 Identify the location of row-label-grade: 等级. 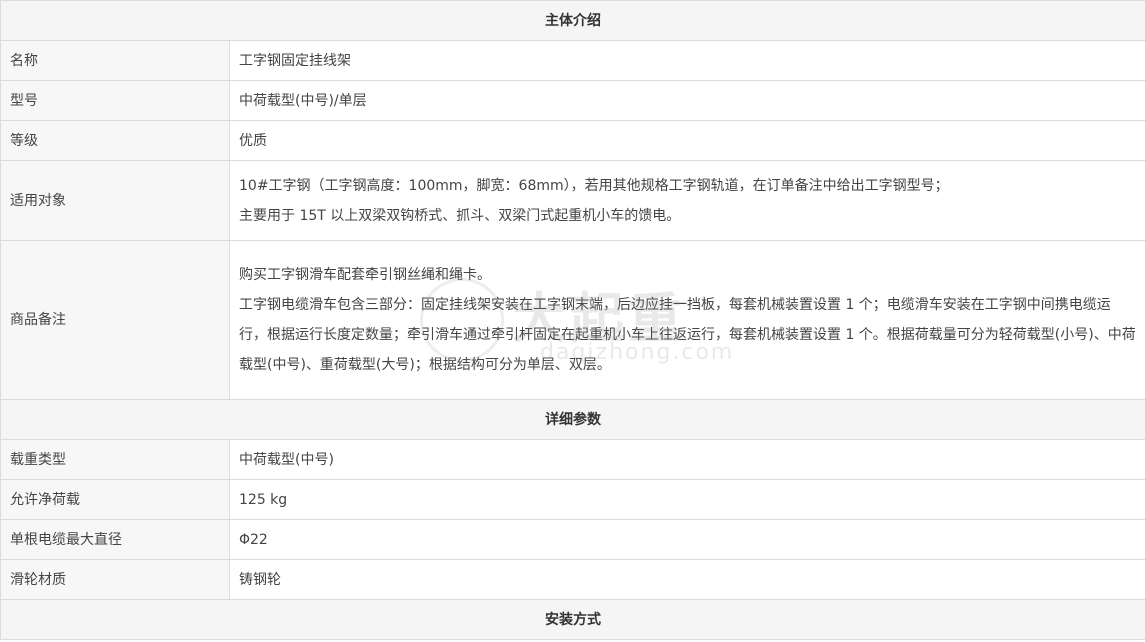
(115, 140).